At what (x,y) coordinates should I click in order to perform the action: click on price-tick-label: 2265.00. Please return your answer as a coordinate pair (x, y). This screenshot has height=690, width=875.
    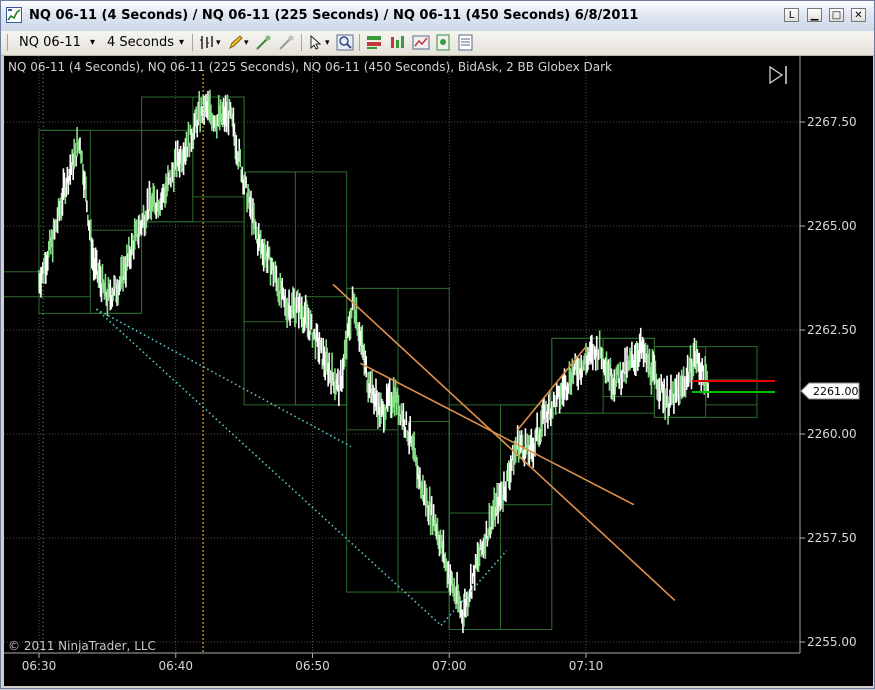
    Looking at the image, I should click on (832, 226).